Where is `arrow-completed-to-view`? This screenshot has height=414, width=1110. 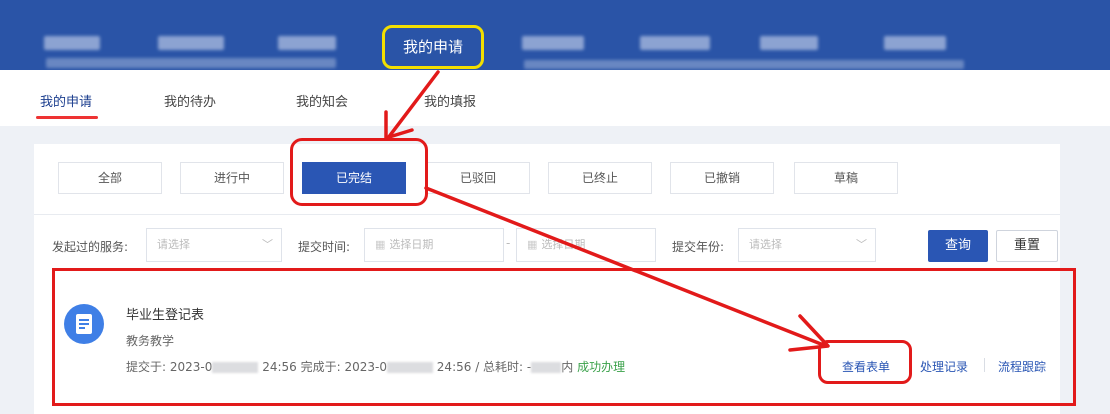
arrow-completed-to-view is located at coordinates (626, 267).